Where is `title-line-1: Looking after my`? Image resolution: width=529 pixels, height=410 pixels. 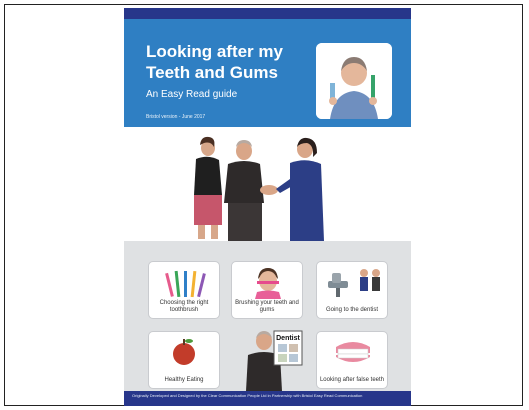
title-line-1: Looking after my is located at coordinates (214, 51).